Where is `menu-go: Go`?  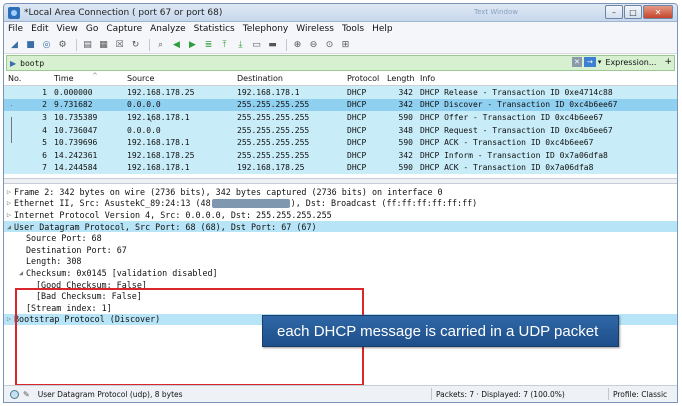
menu-go: Go is located at coordinates (92, 29).